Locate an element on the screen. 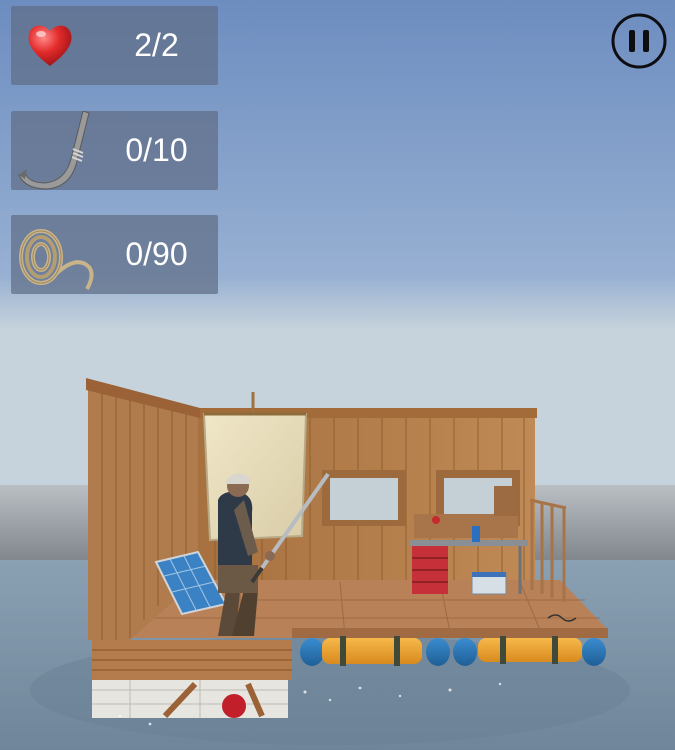 The width and height of the screenshot is (675, 750). rope-coil-icon is located at coordinates (56, 259).